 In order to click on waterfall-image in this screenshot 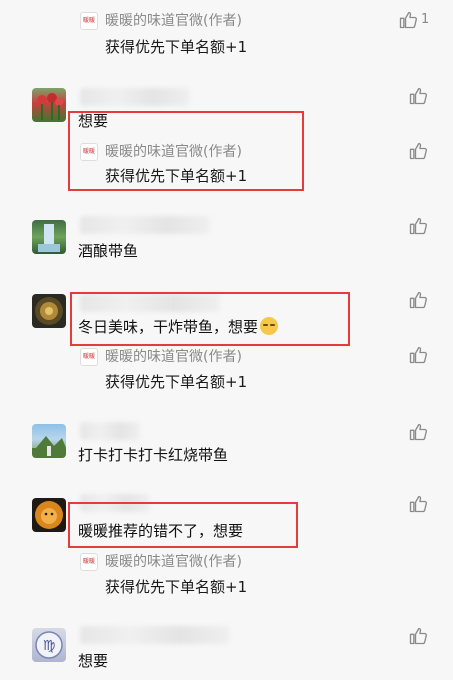, I will do `click(49, 238)`.